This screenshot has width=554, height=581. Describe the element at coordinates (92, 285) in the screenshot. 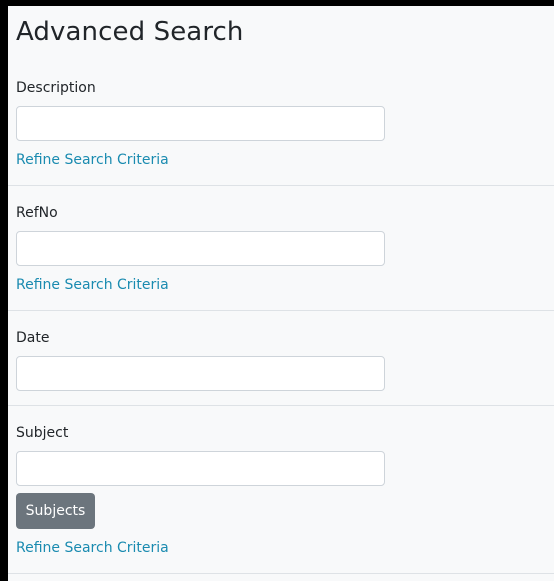

I see `refno-refine-link: Refine Search Criteria` at that location.